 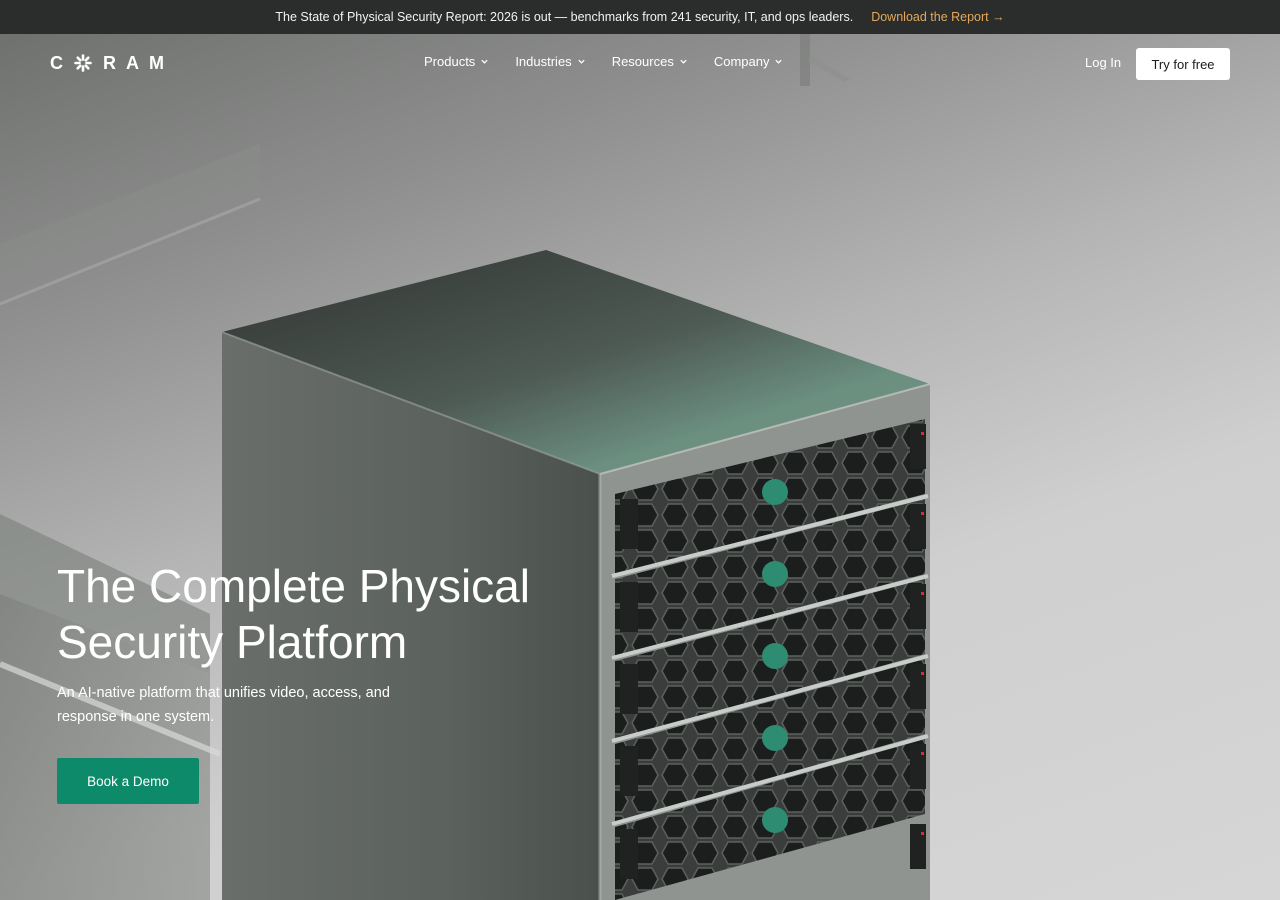 I want to click on coram-burst-icon, so click(x=83, y=63).